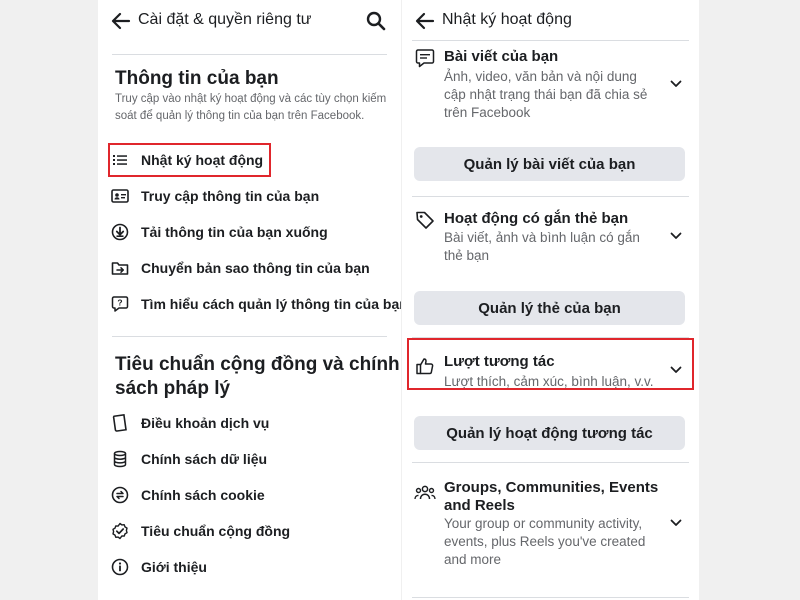  I want to click on activity-item-title: Groups, Communities, Events, so click(551, 487).